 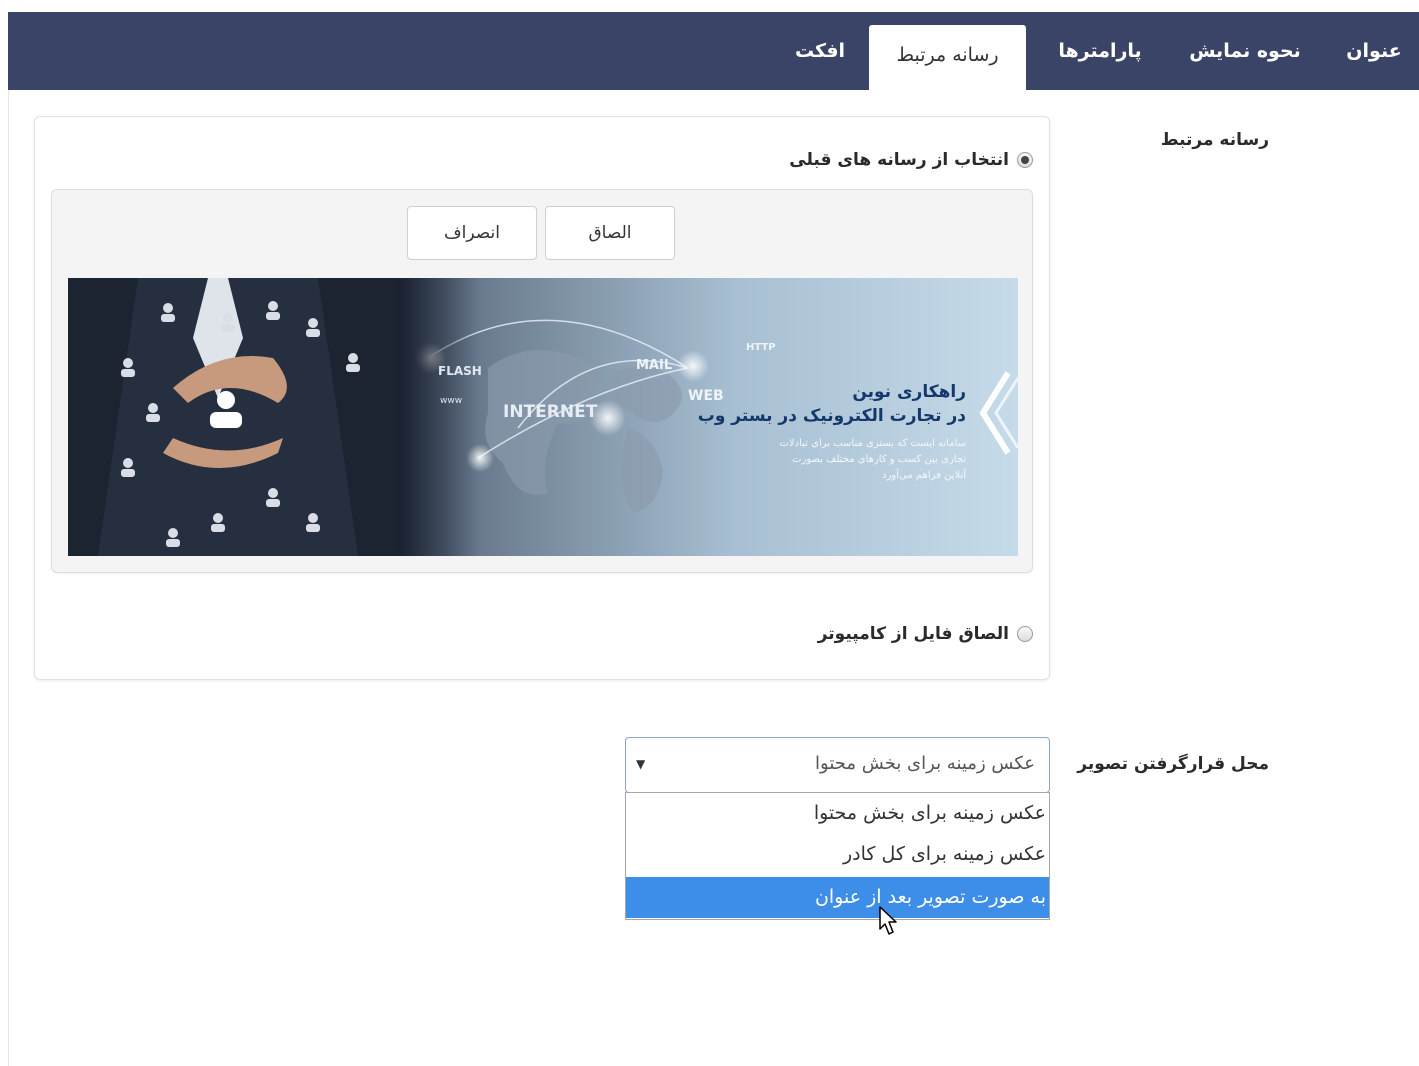 I want to click on mouse-pointer-icon, so click(x=888, y=920).